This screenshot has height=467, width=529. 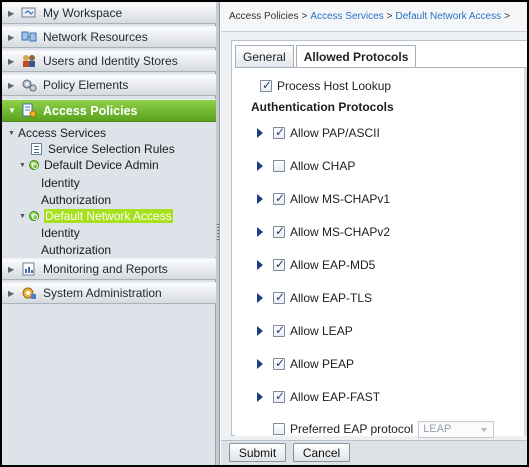 What do you see at coordinates (331, 298) in the screenshot?
I see `protocol-label: Allow EAP-TLS` at bounding box center [331, 298].